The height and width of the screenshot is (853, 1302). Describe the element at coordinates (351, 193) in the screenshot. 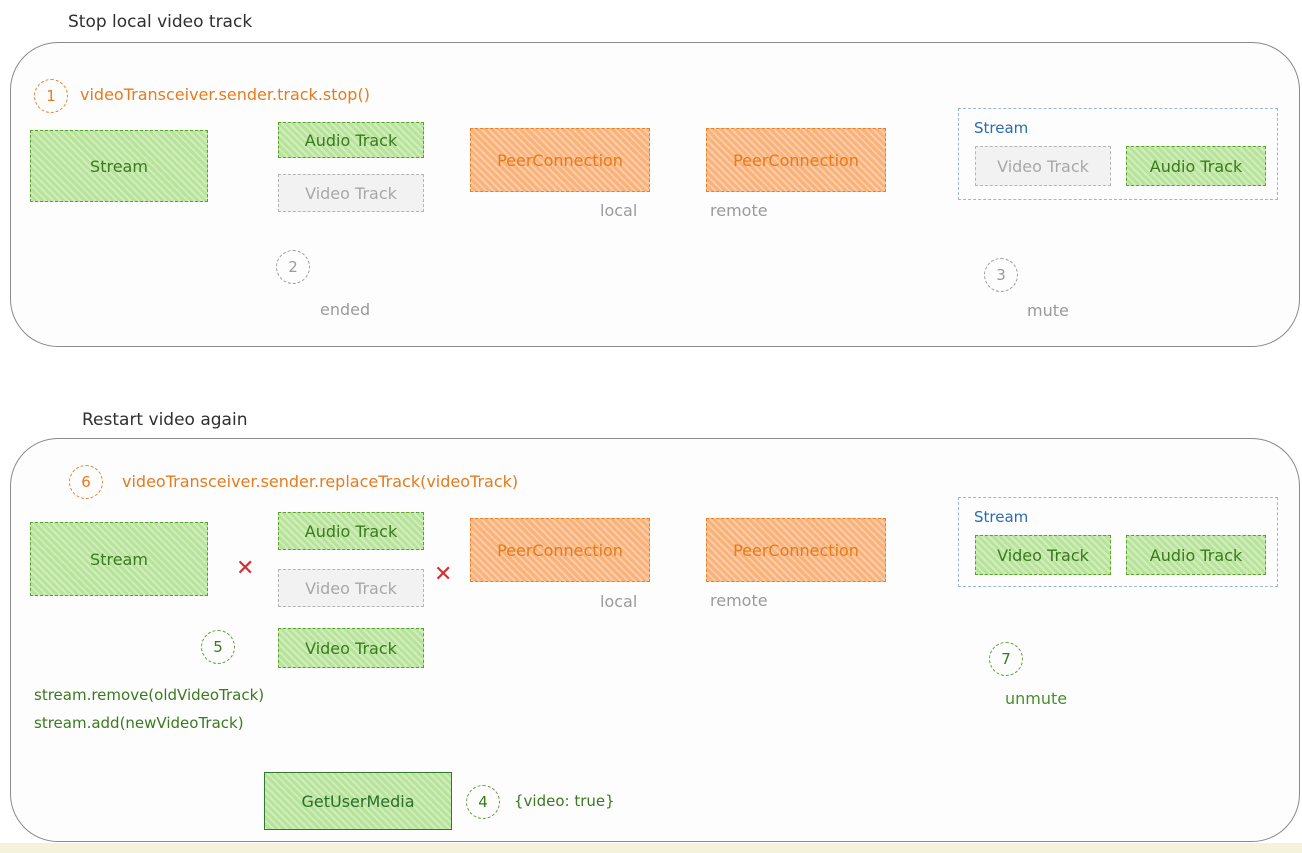

I see `s1-video-track: Video Track` at that location.